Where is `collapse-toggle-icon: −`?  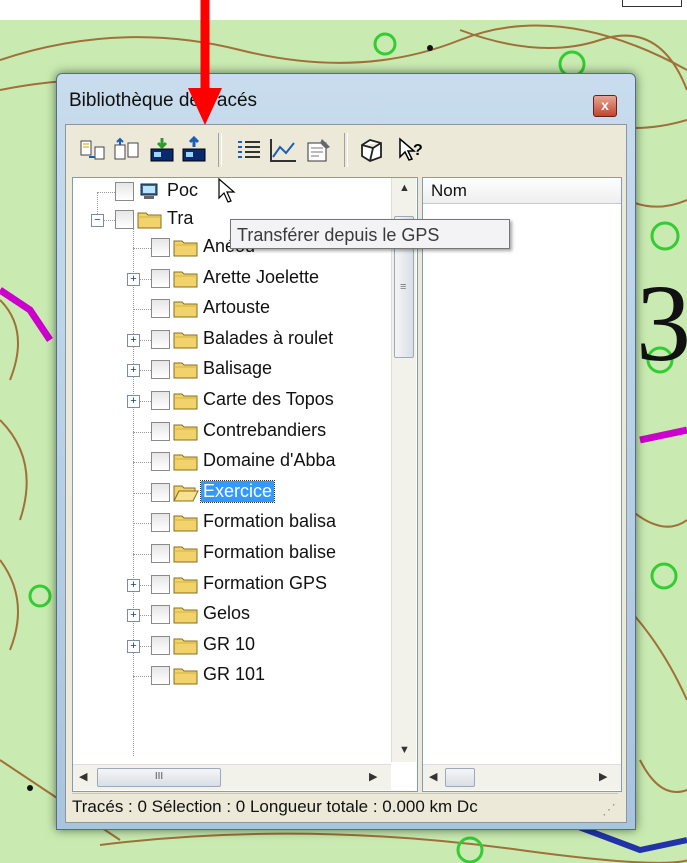
collapse-toggle-icon: − is located at coordinates (97, 220).